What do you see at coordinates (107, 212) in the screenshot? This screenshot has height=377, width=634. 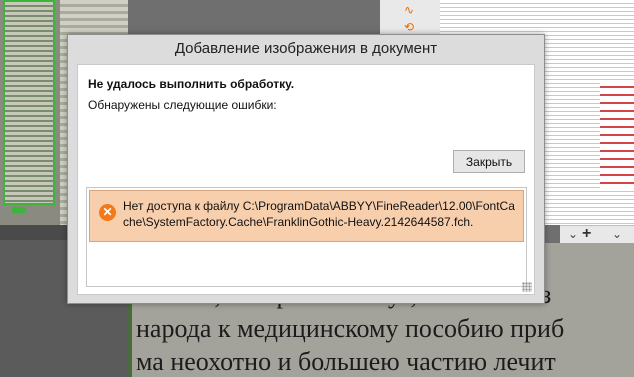 I see `error-x-icon: ✕` at bounding box center [107, 212].